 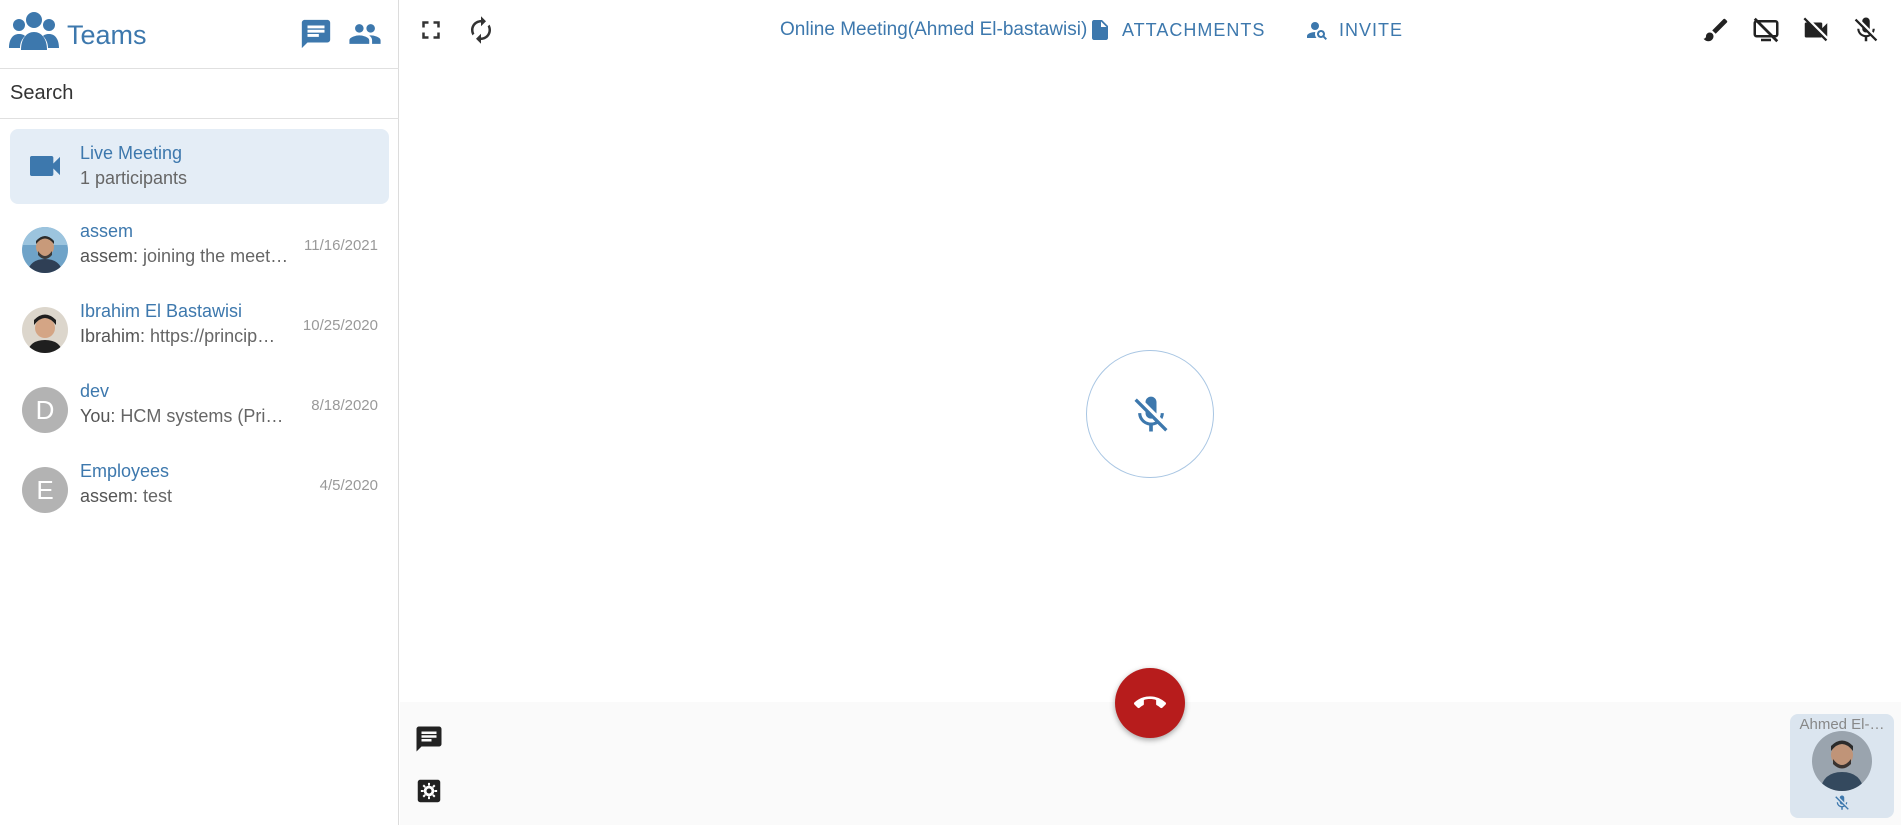 I want to click on invite-label: INVITE, so click(x=1371, y=29).